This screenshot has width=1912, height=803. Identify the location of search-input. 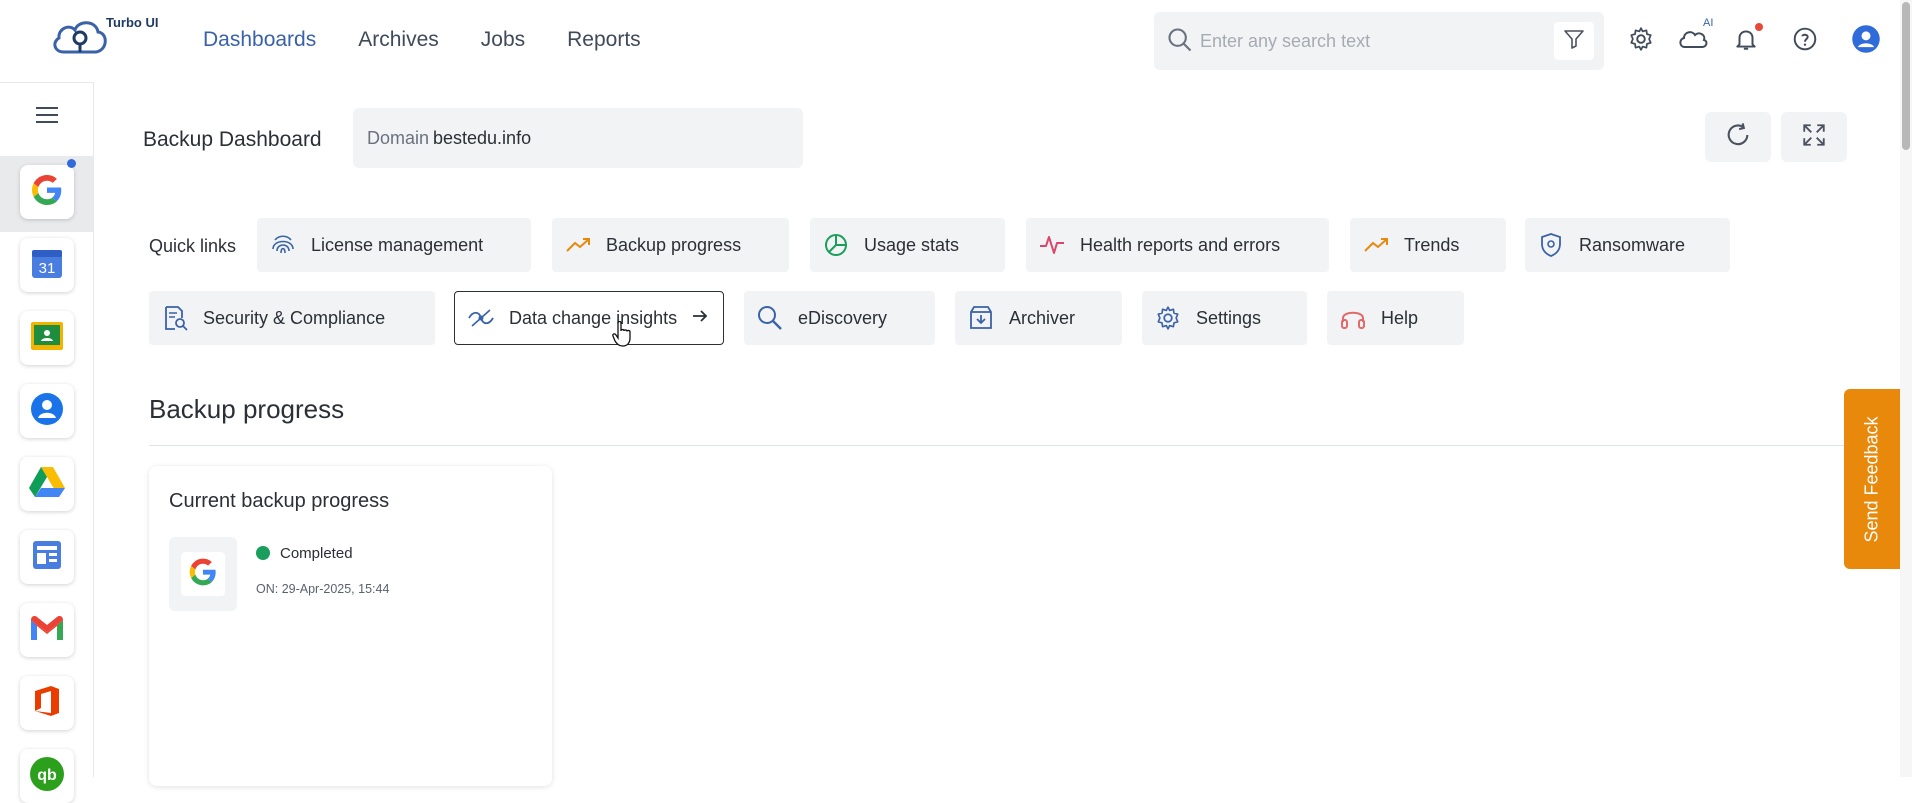
(1370, 41).